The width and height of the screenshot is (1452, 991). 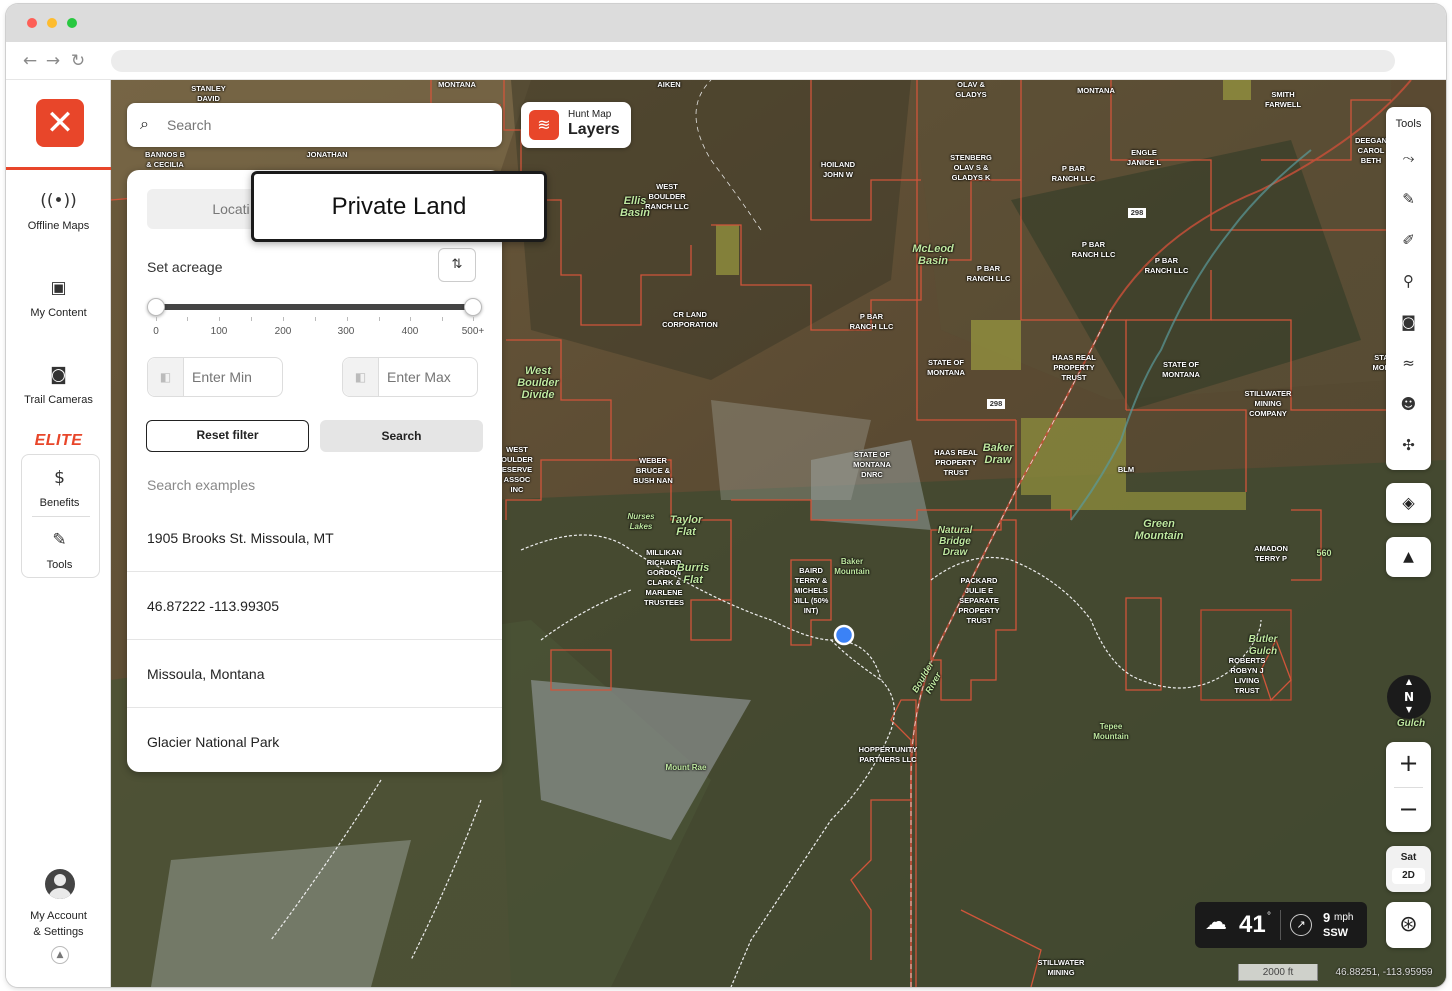 I want to click on people-icon: ☻, so click(x=1408, y=404).